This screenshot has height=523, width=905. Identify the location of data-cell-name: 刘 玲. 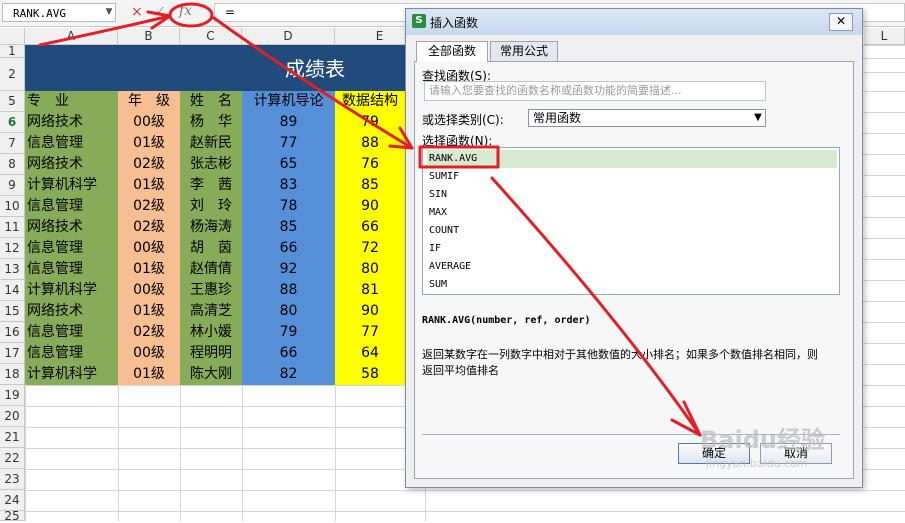
(211, 206).